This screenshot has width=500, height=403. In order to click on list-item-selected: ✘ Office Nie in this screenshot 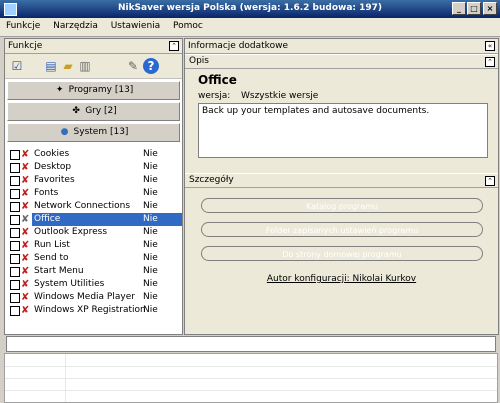, I will do `click(93, 219)`.